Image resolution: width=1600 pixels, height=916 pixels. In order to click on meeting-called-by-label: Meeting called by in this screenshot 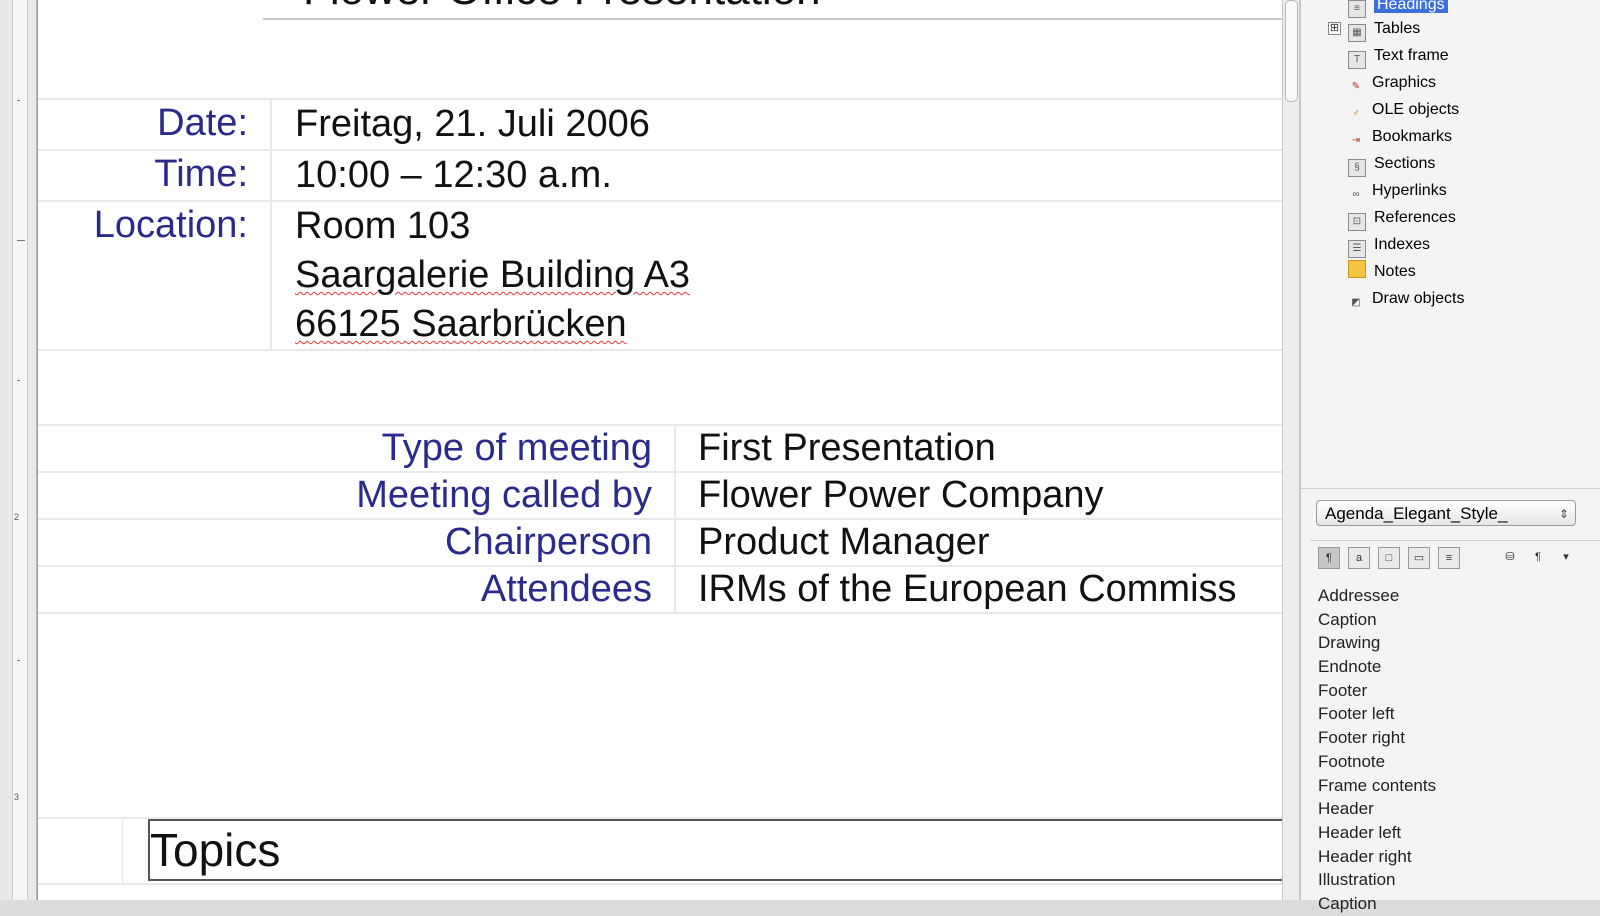, I will do `click(357, 495)`.